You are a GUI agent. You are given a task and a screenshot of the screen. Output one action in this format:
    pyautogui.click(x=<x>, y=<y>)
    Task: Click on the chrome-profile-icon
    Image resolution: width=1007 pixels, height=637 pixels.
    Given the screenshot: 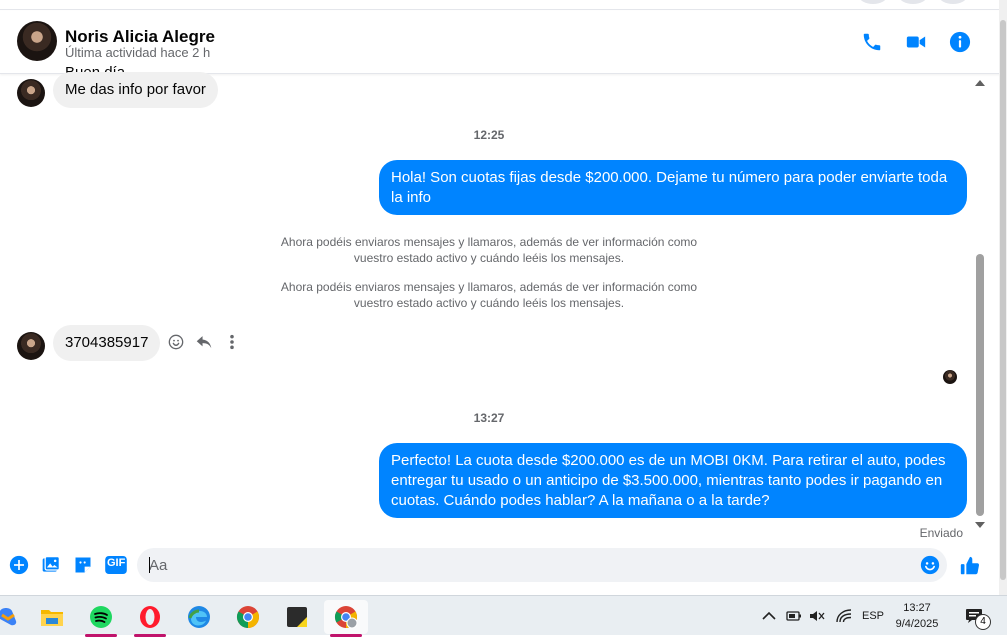 What is the action you would take?
    pyautogui.click(x=346, y=618)
    